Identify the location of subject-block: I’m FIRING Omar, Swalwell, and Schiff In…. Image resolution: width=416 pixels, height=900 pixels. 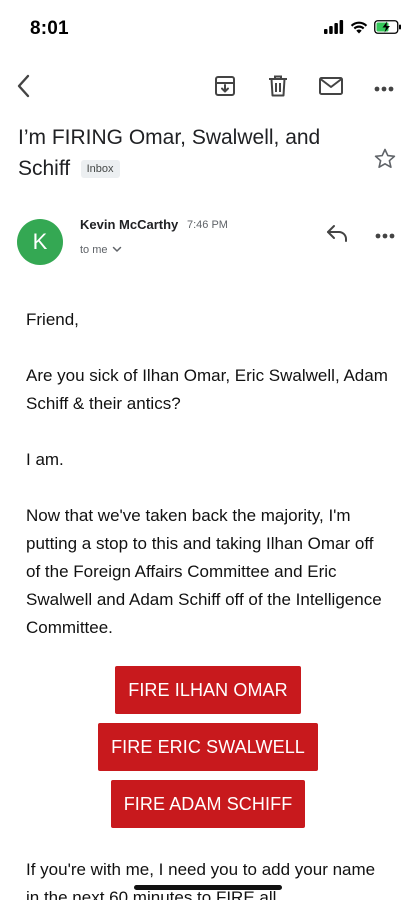
(188, 153).